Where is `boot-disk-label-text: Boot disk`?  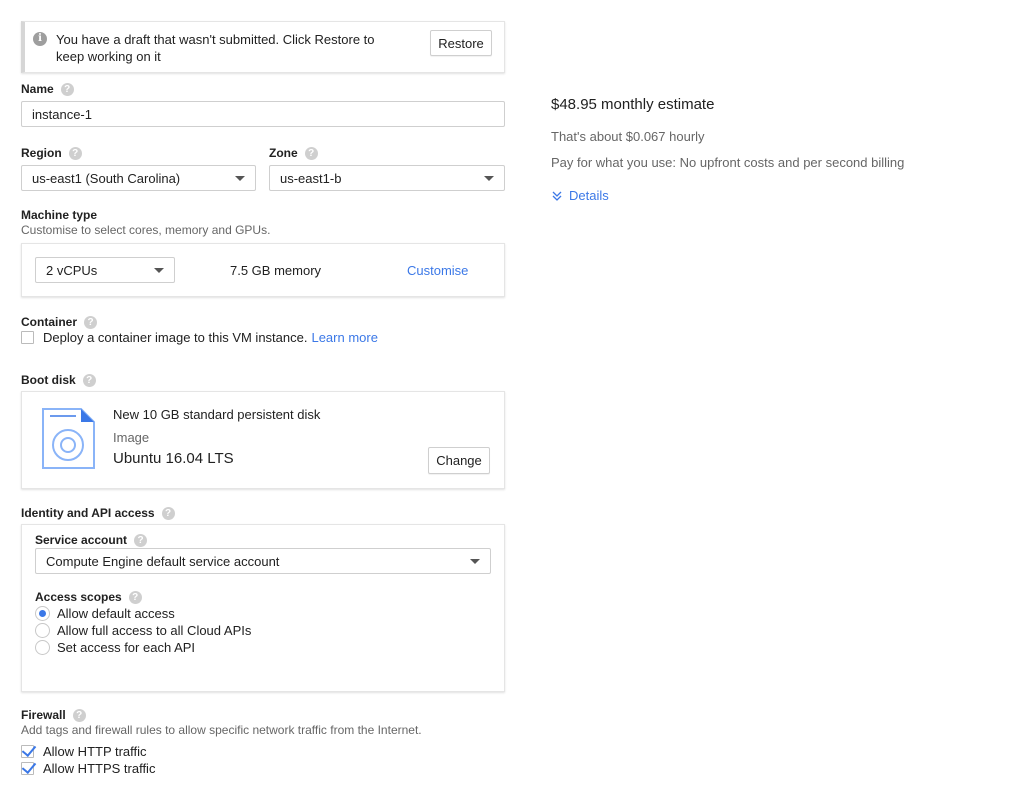 boot-disk-label-text: Boot disk is located at coordinates (48, 380).